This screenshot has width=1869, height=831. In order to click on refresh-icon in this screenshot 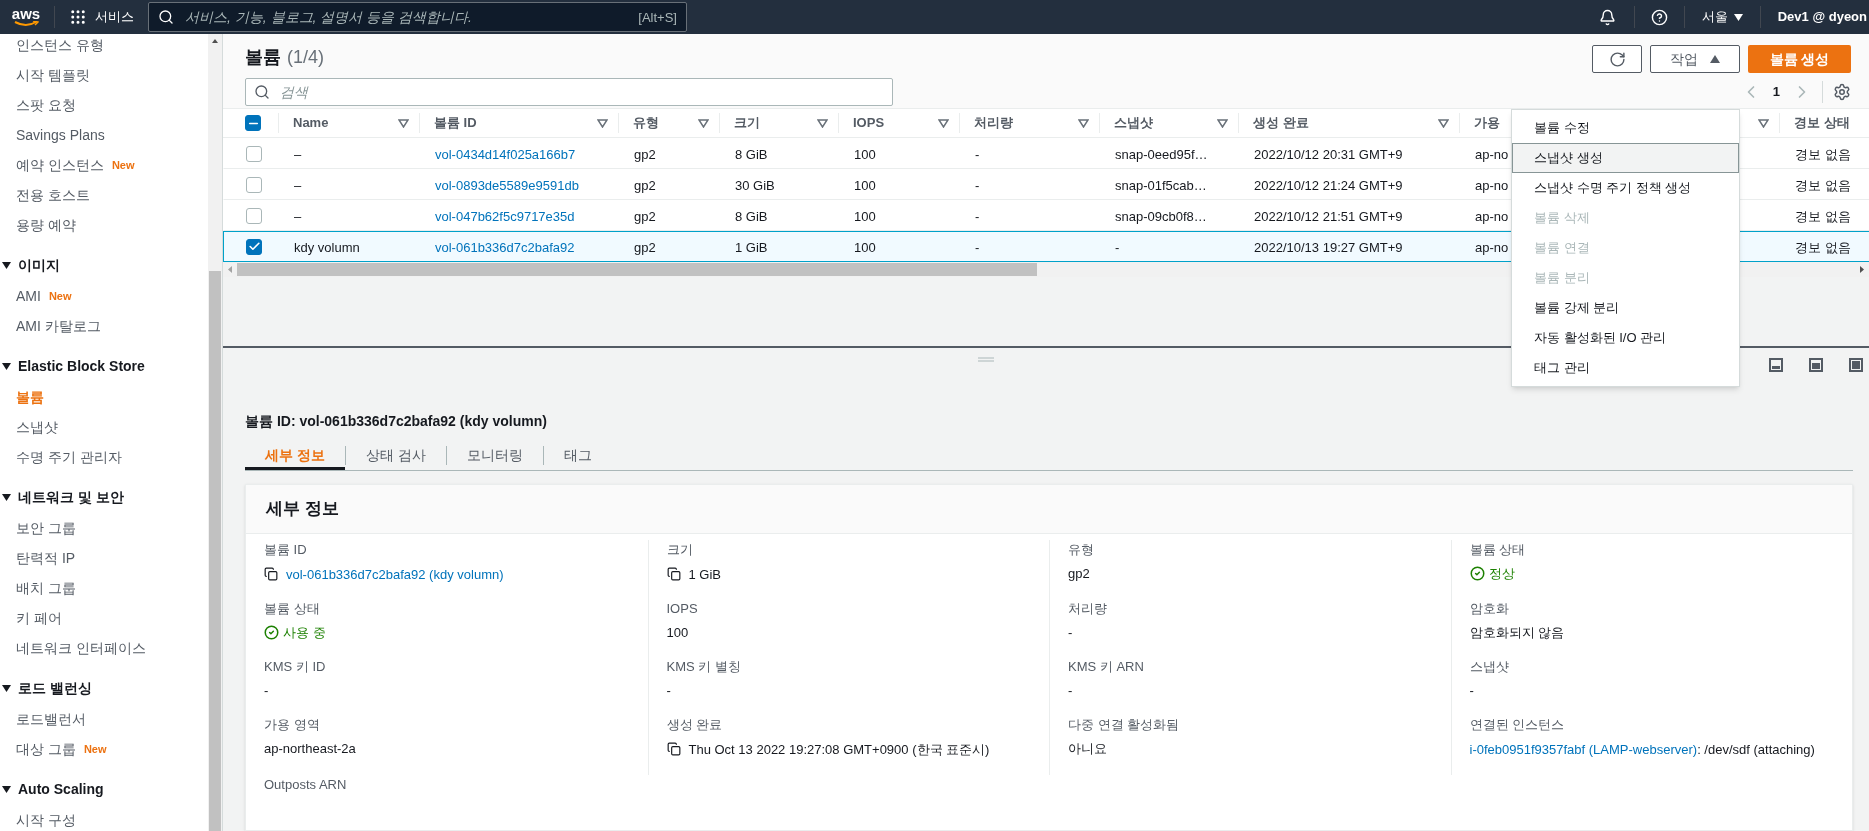, I will do `click(1617, 59)`.